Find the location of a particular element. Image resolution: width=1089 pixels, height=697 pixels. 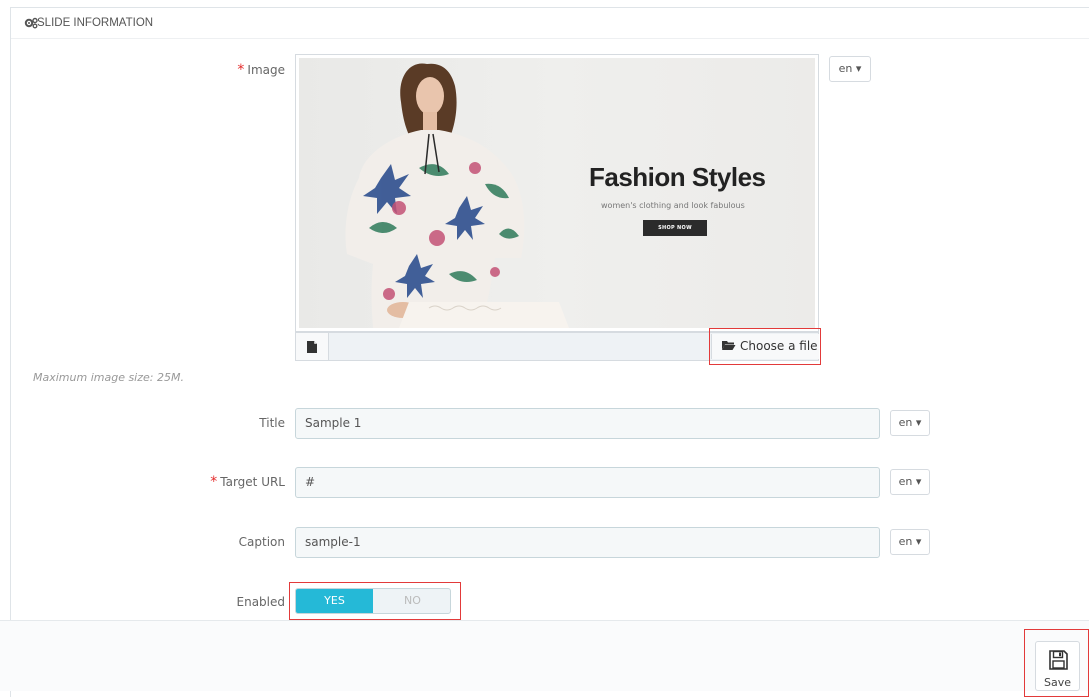

caption-language-dropdown: en ▾ is located at coordinates (910, 542).